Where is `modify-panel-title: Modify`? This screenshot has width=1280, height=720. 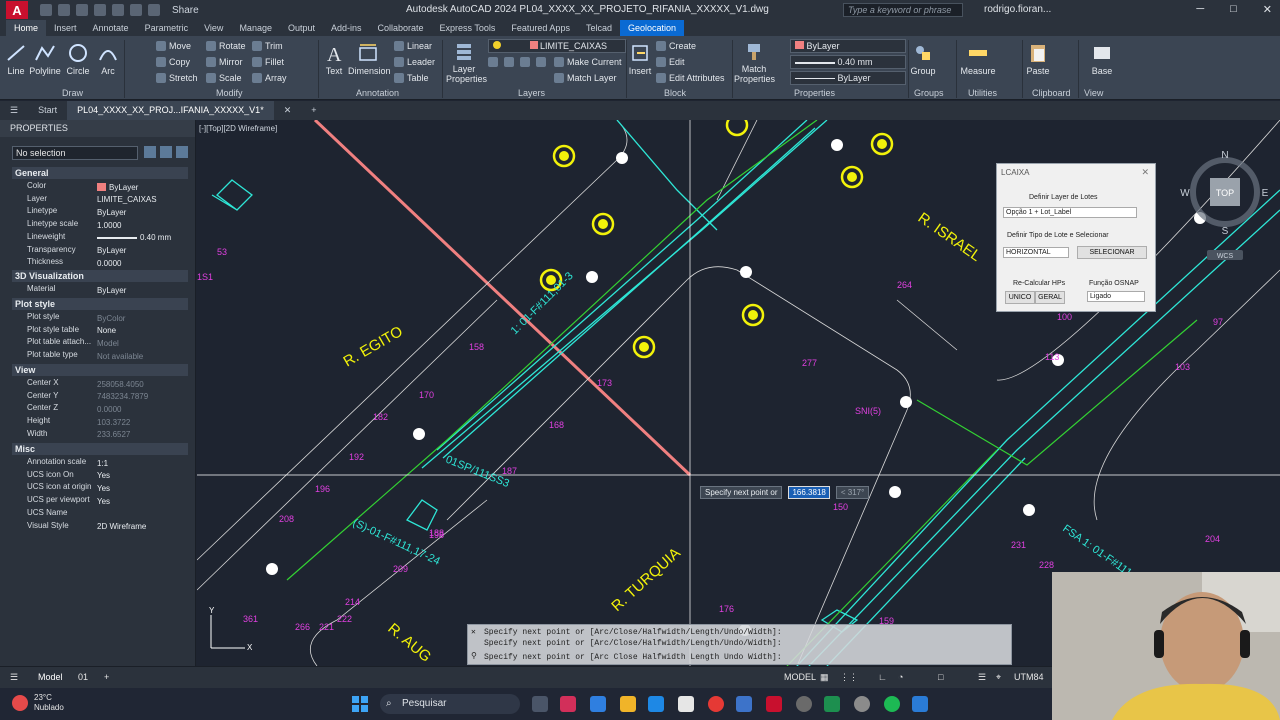
modify-panel-title: Modify is located at coordinates (229, 93).